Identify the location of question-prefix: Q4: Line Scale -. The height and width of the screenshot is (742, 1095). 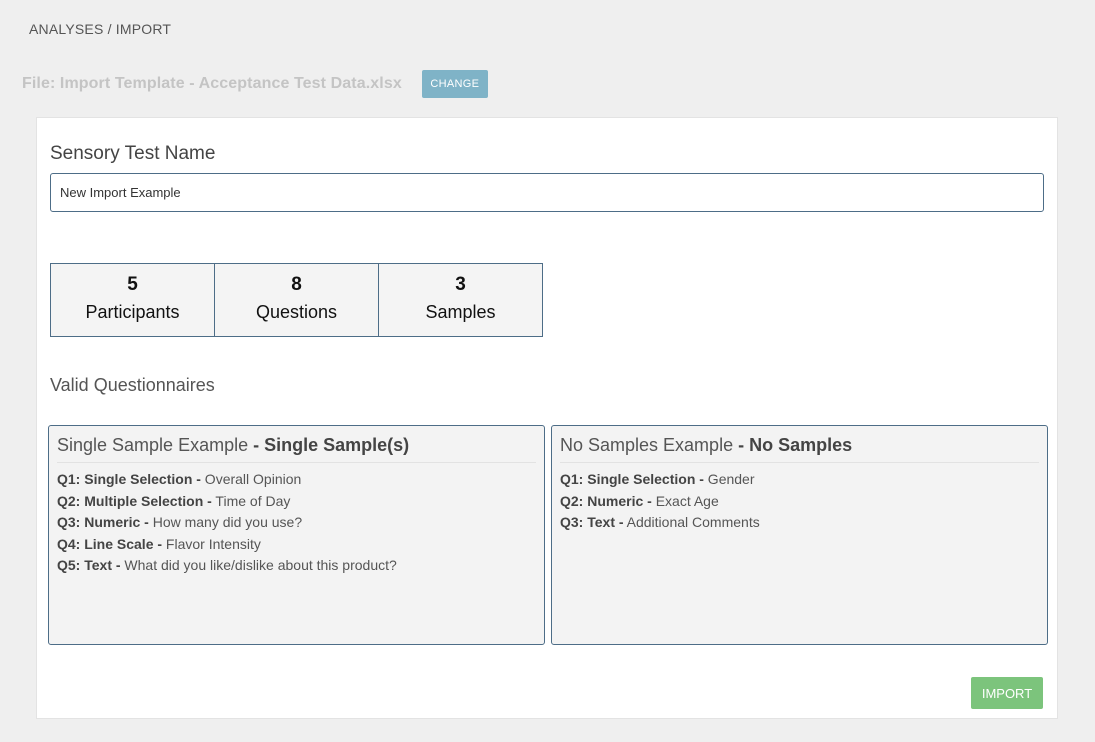
(110, 543).